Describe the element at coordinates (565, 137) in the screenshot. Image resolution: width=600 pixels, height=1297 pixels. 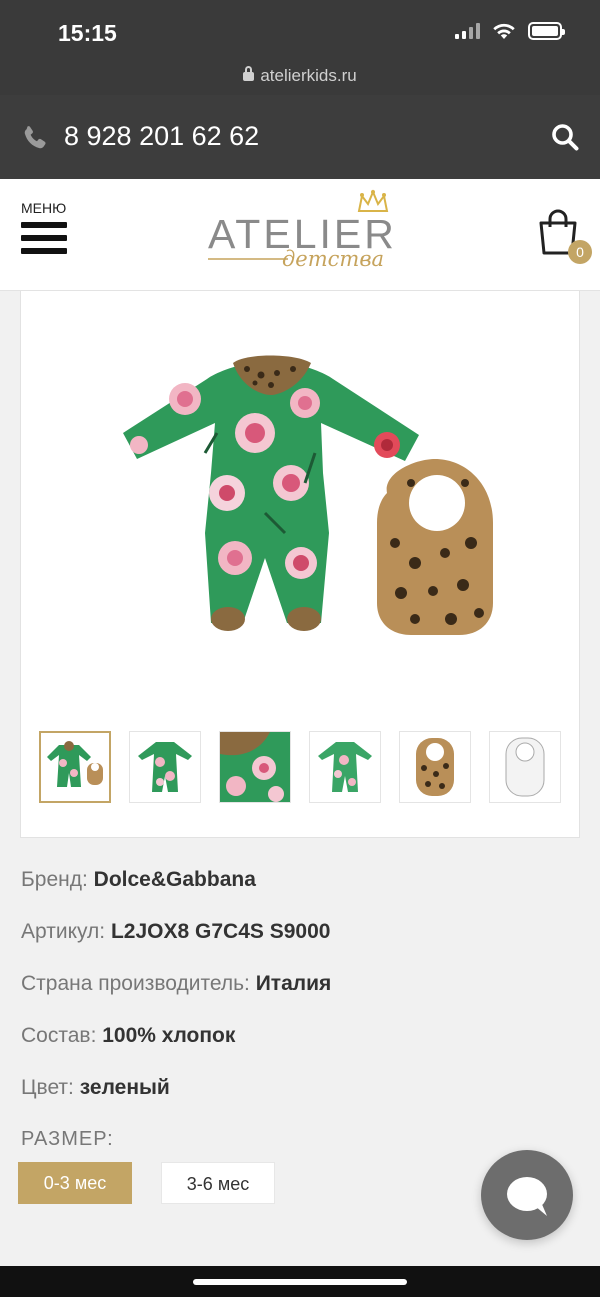
I see `search-icon` at that location.